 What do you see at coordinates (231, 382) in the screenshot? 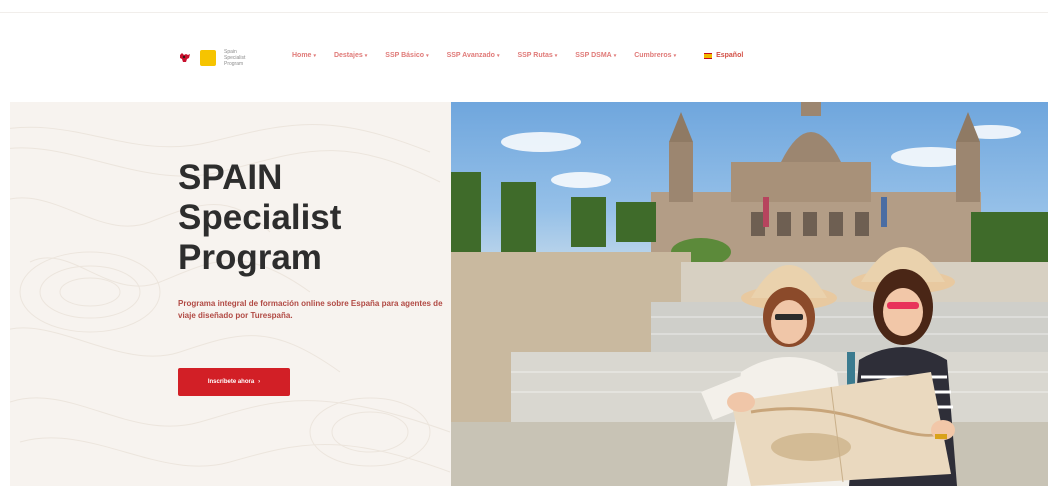
I see `enroll-button-label: Inscríbete ahora` at bounding box center [231, 382].